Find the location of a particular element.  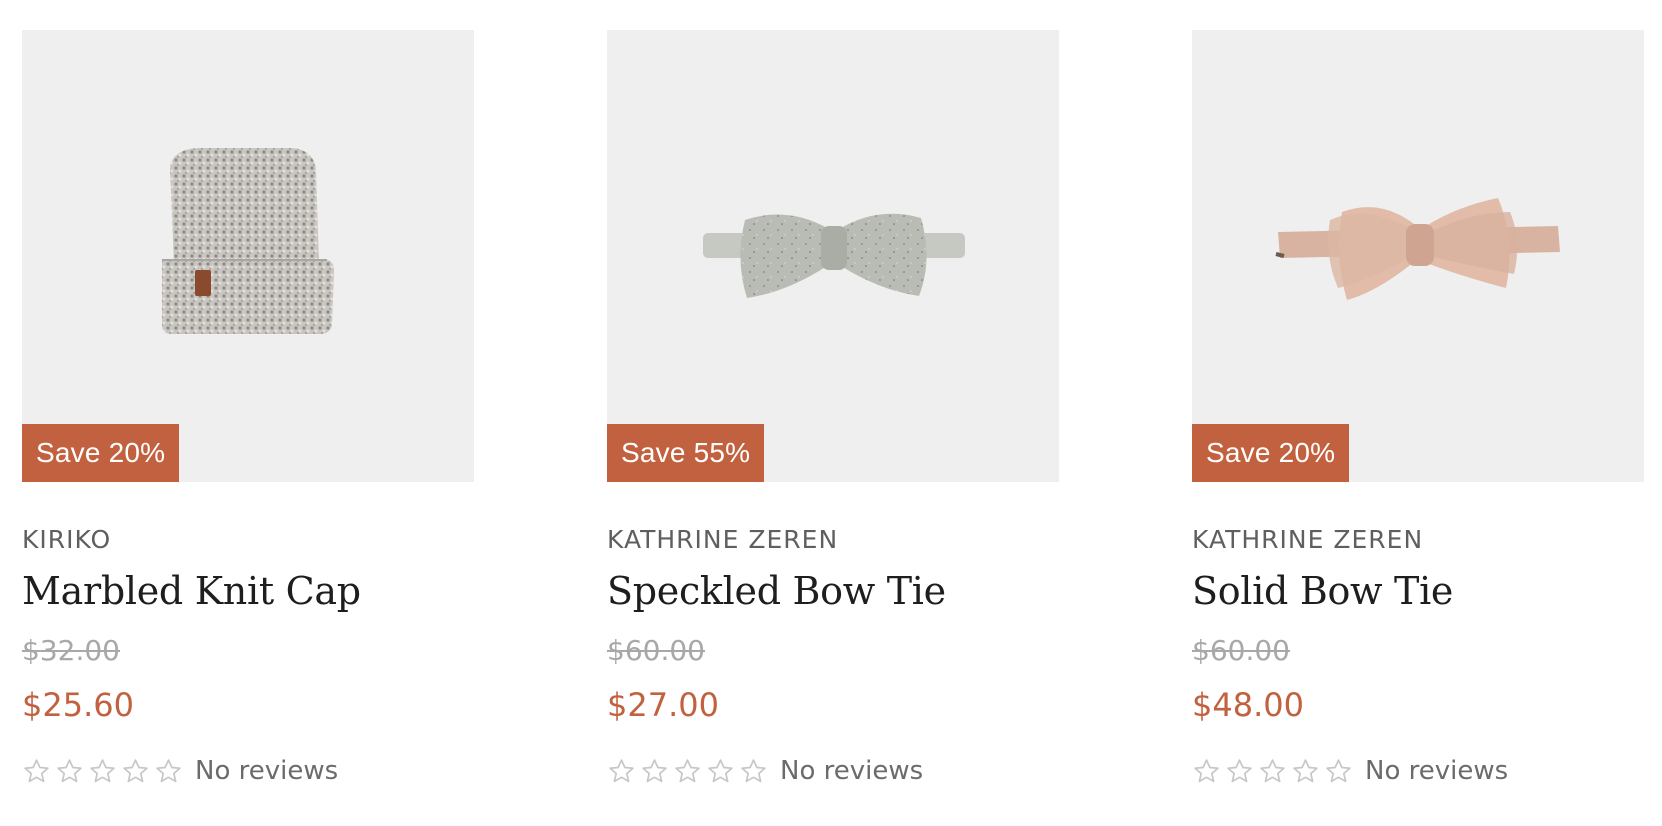

knit-cap-image is located at coordinates (248, 241).